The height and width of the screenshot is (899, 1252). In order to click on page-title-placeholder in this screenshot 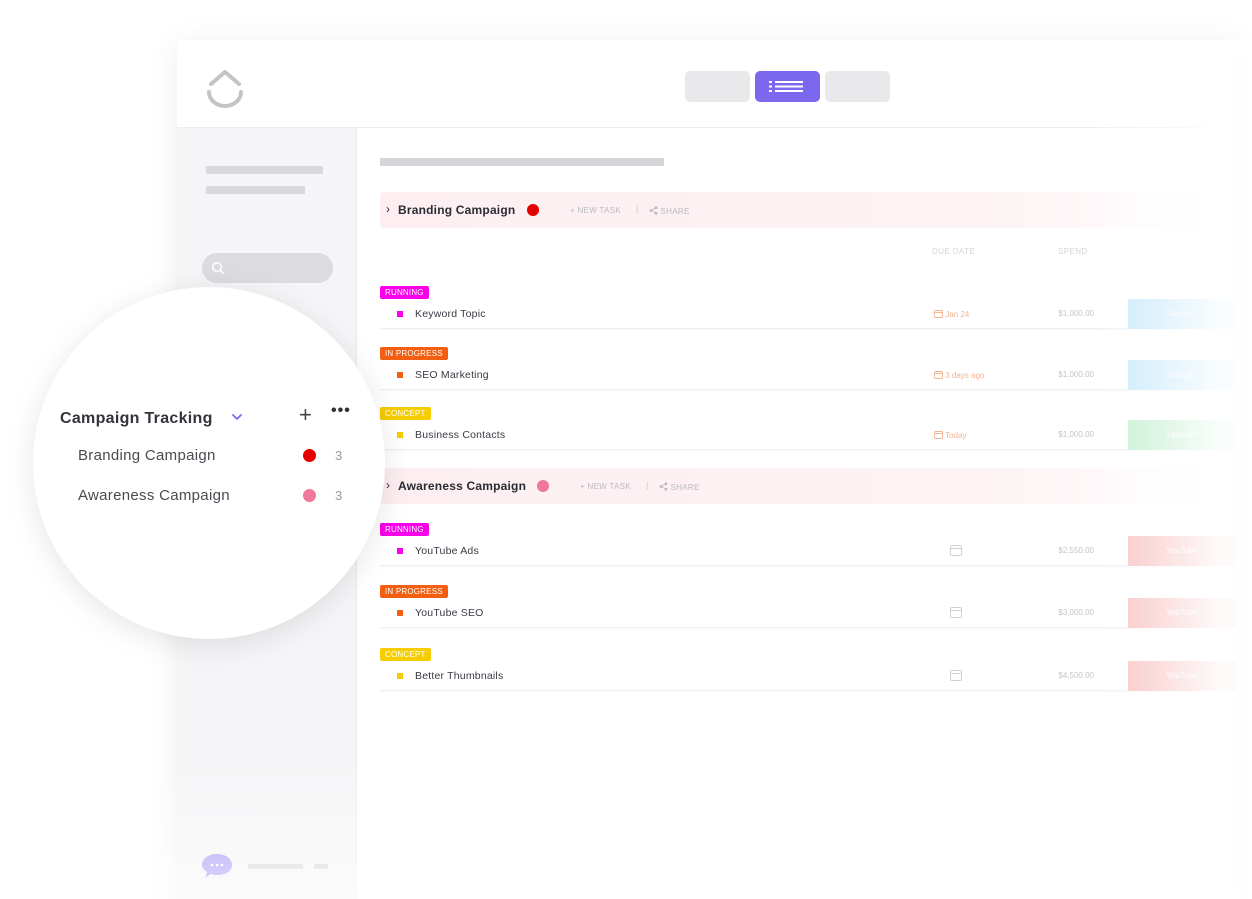, I will do `click(522, 162)`.